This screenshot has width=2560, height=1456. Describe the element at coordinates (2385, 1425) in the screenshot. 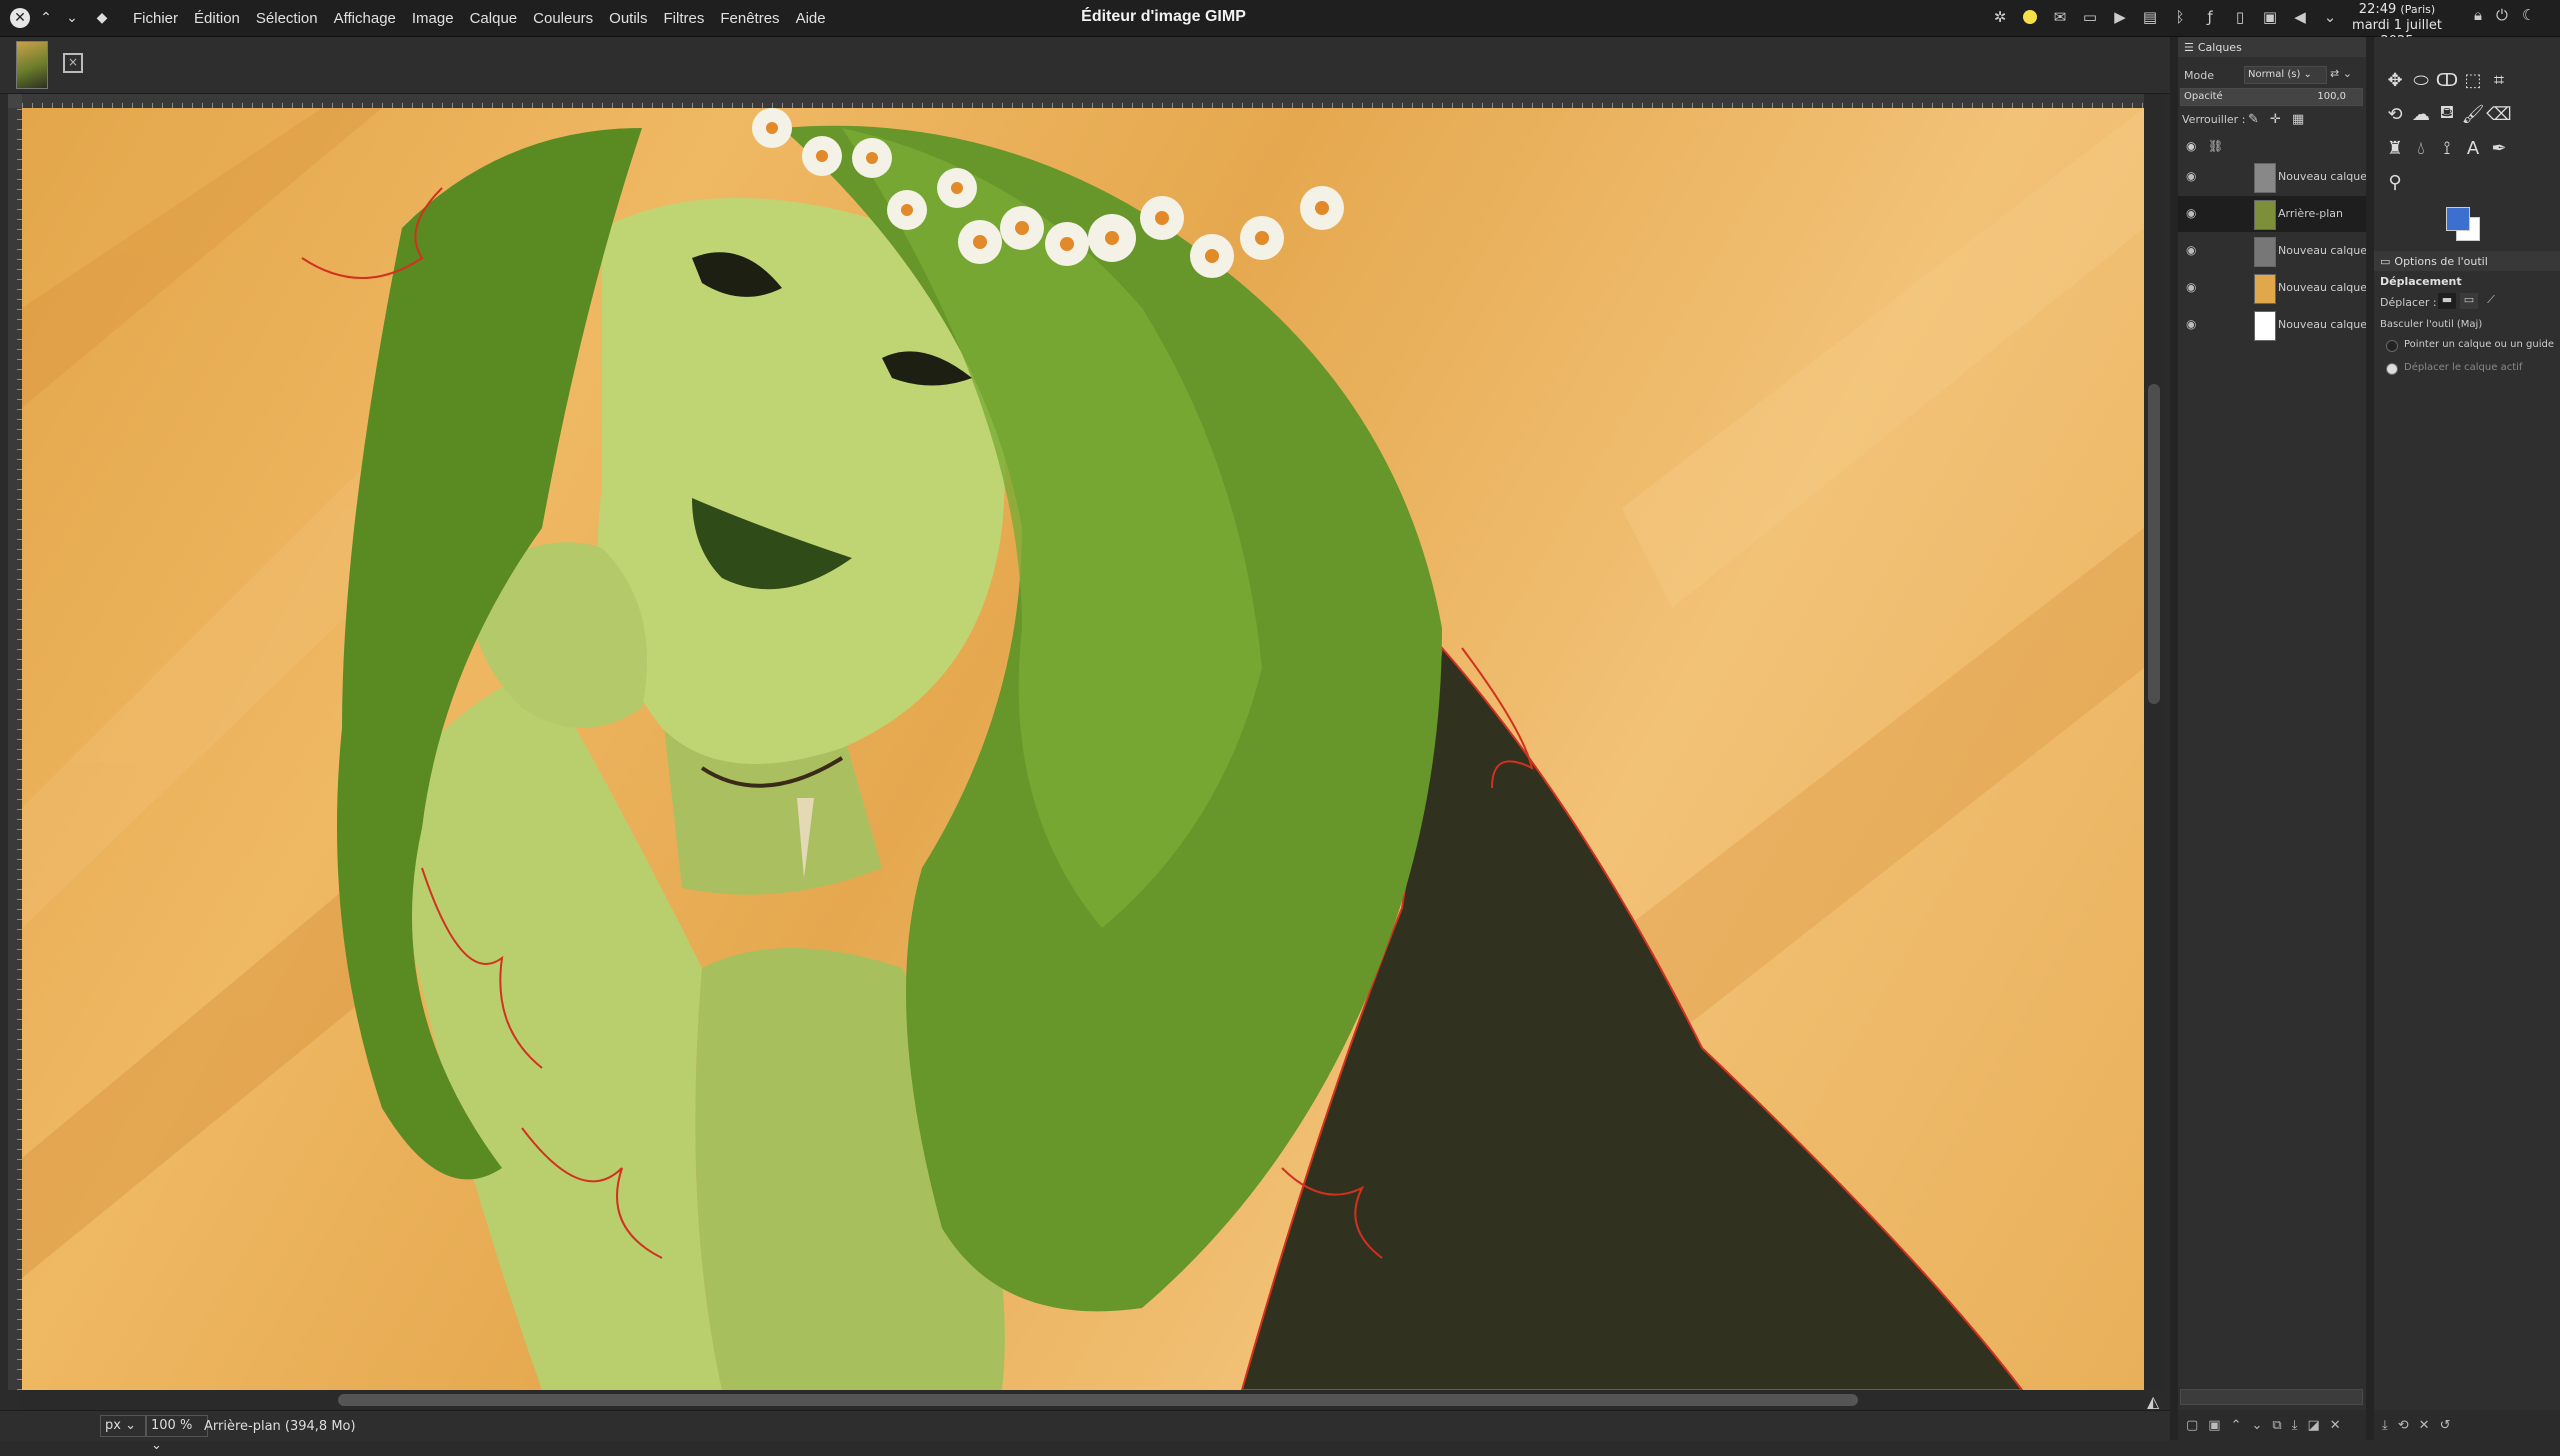

I see `save-options-icon: ⤓` at that location.